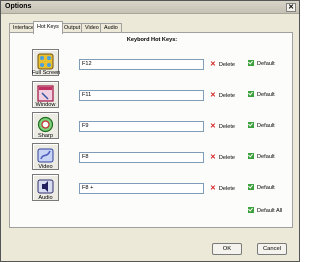 Image resolution: width=320 pixels, height=262 pixels. I want to click on audio-default: Default, so click(261, 187).